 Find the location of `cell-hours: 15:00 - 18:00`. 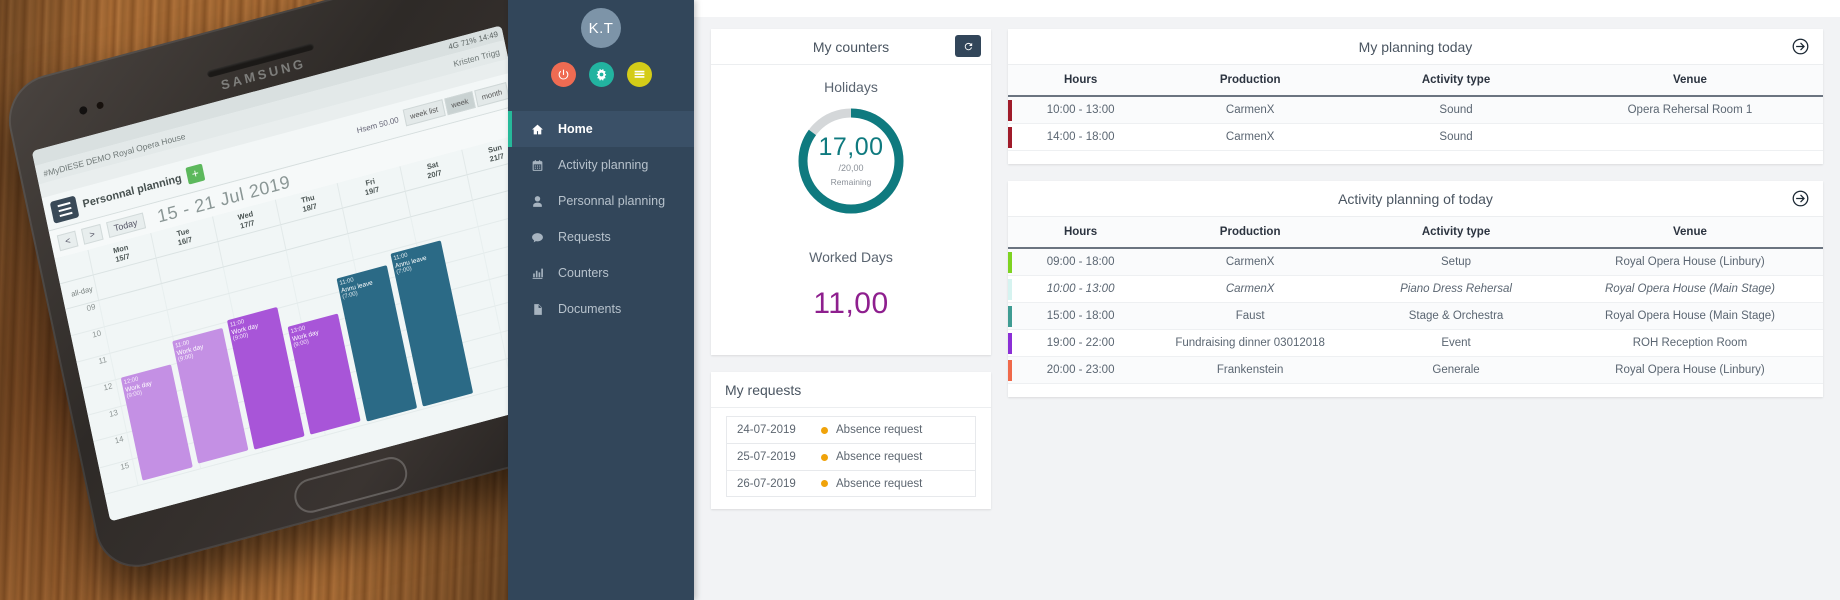

cell-hours: 15:00 - 18:00 is located at coordinates (1081, 316).